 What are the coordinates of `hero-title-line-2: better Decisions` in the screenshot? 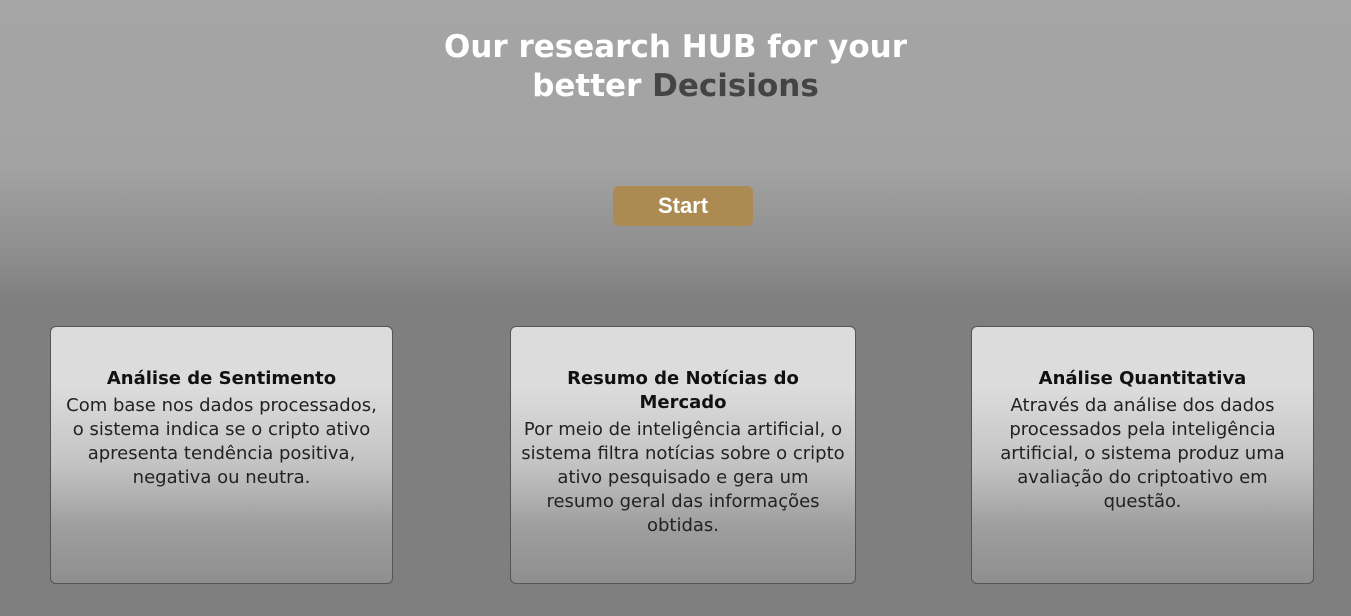 It's located at (675, 86).